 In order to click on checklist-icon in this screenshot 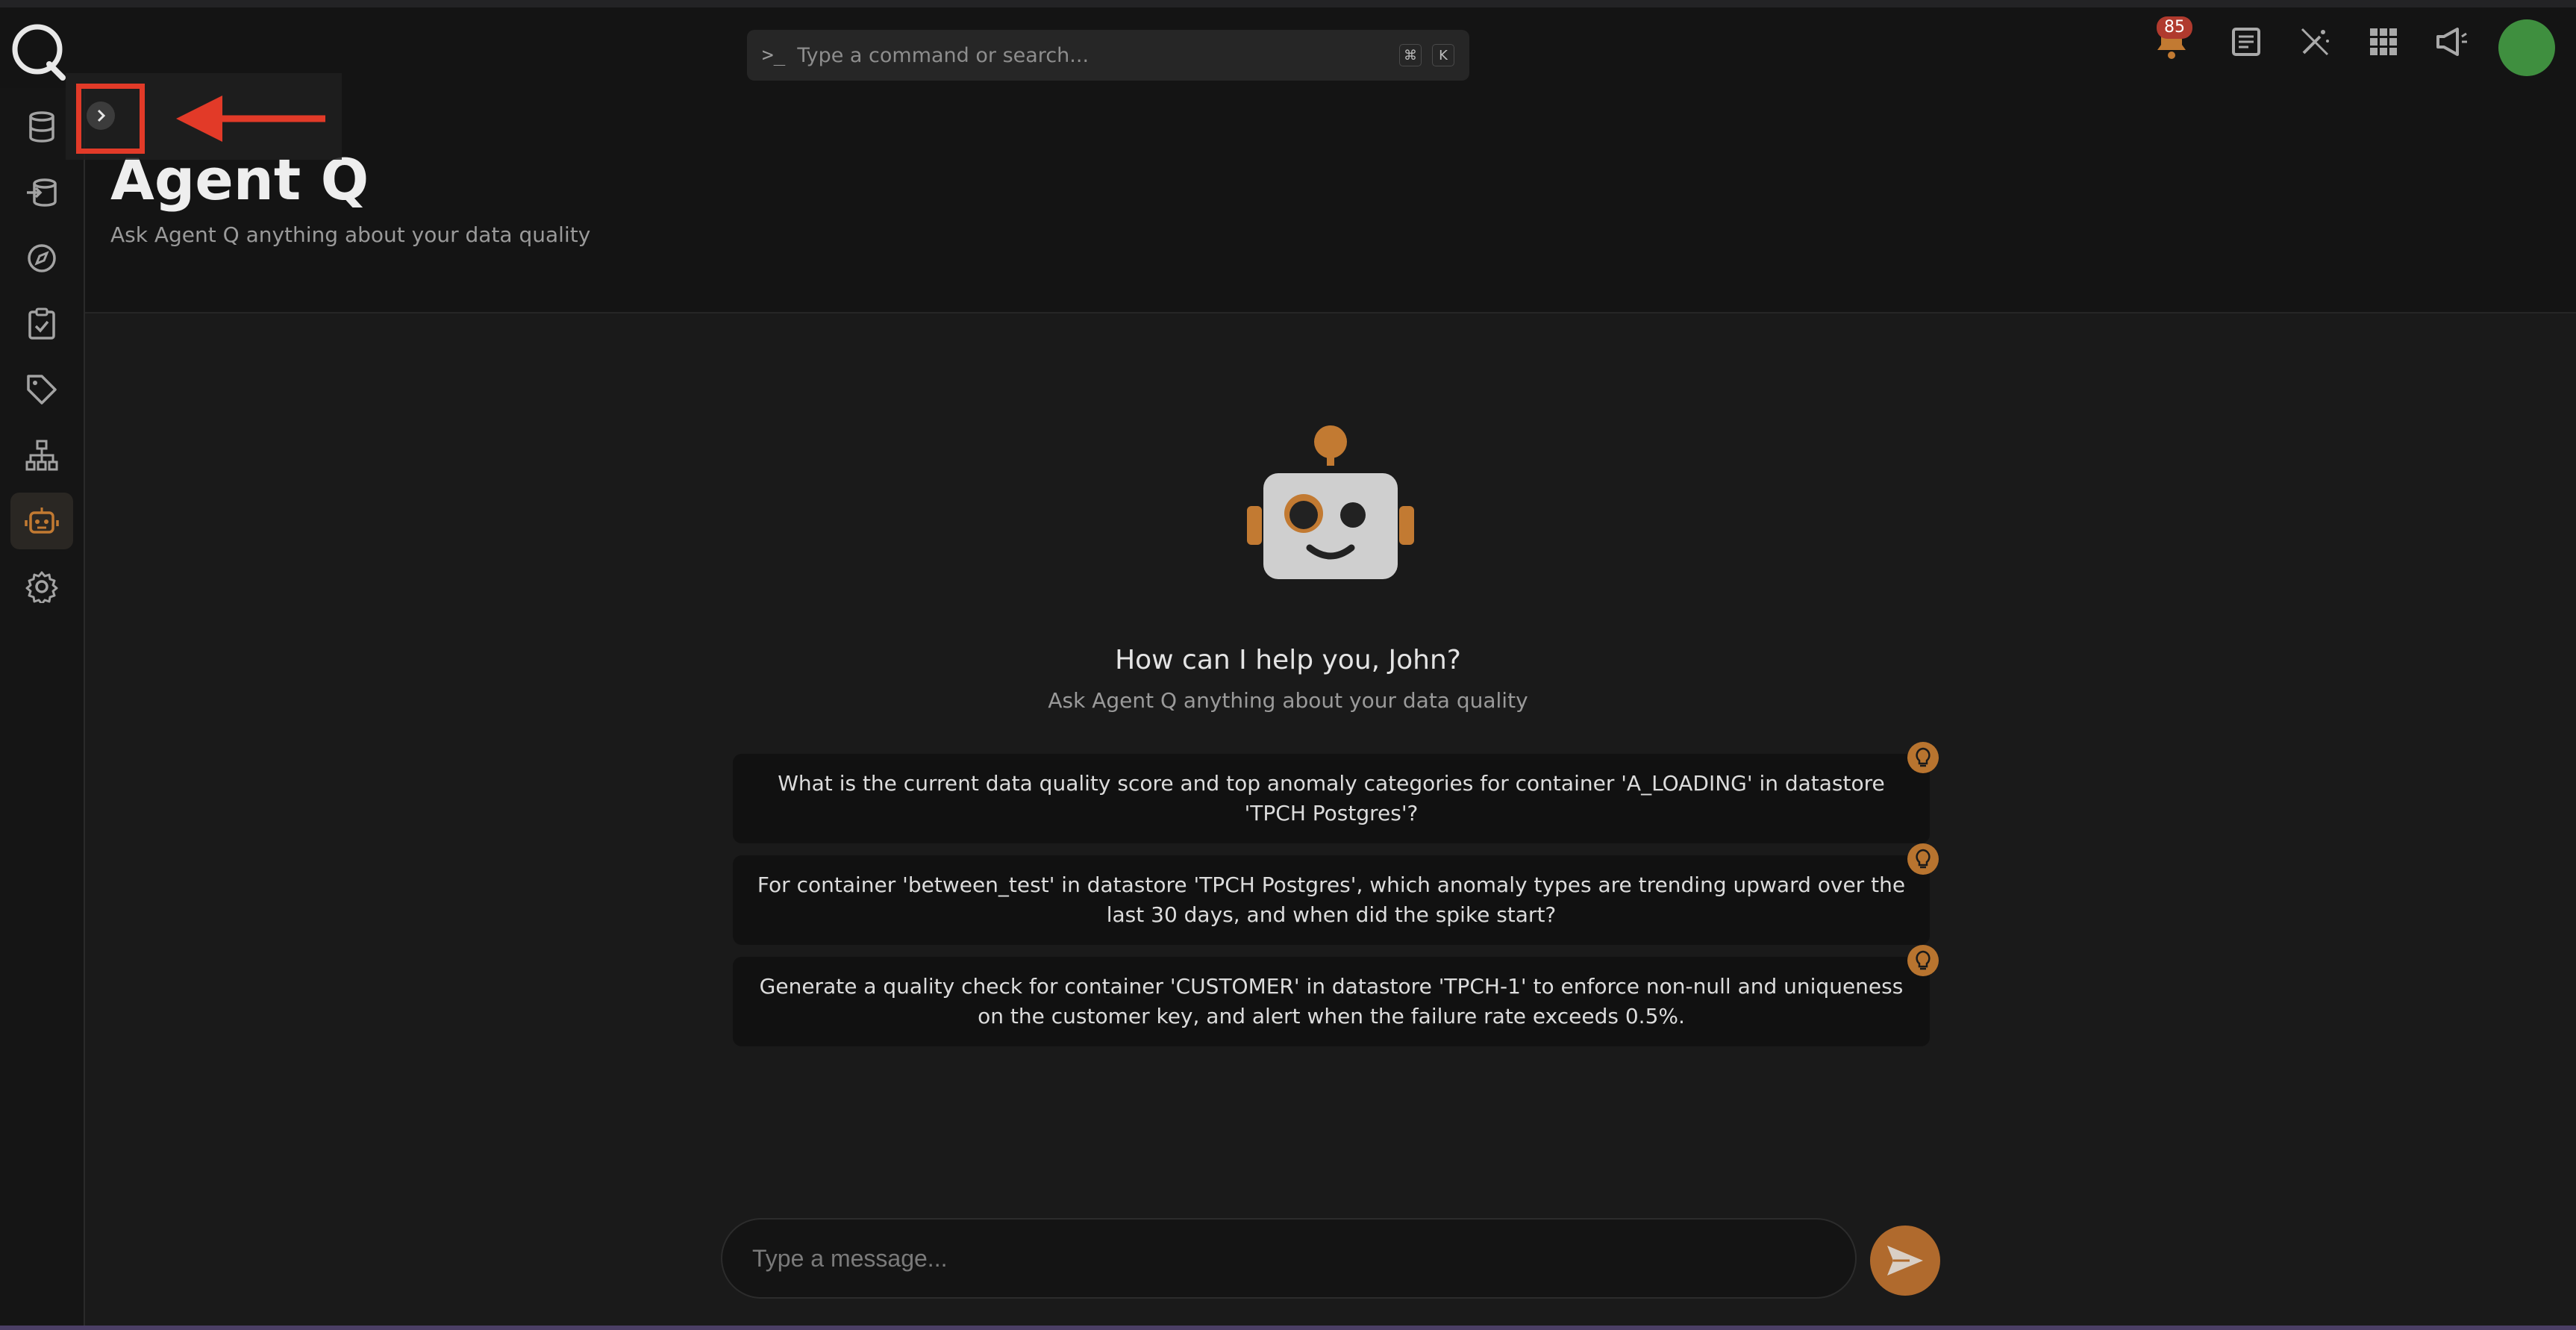, I will do `click(41, 323)`.